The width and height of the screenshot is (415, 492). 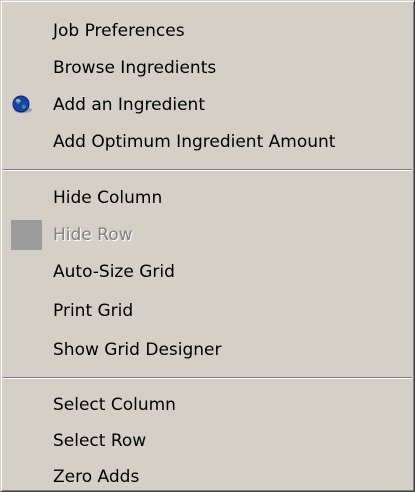 What do you see at coordinates (114, 405) in the screenshot?
I see `menu-item-label: Select Column` at bounding box center [114, 405].